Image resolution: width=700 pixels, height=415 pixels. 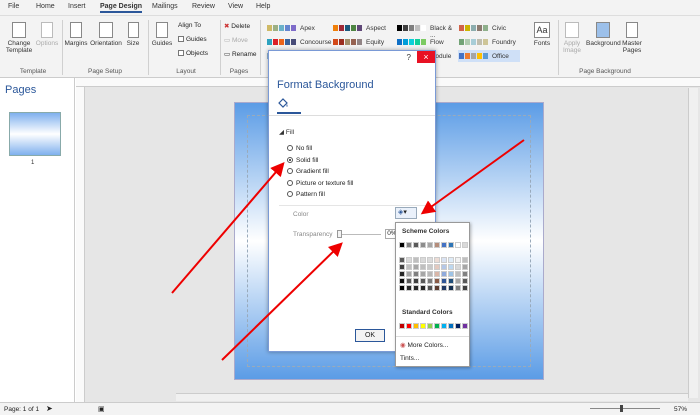 What do you see at coordinates (489, 42) in the screenshot?
I see `color-scheme-item: Foundry` at bounding box center [489, 42].